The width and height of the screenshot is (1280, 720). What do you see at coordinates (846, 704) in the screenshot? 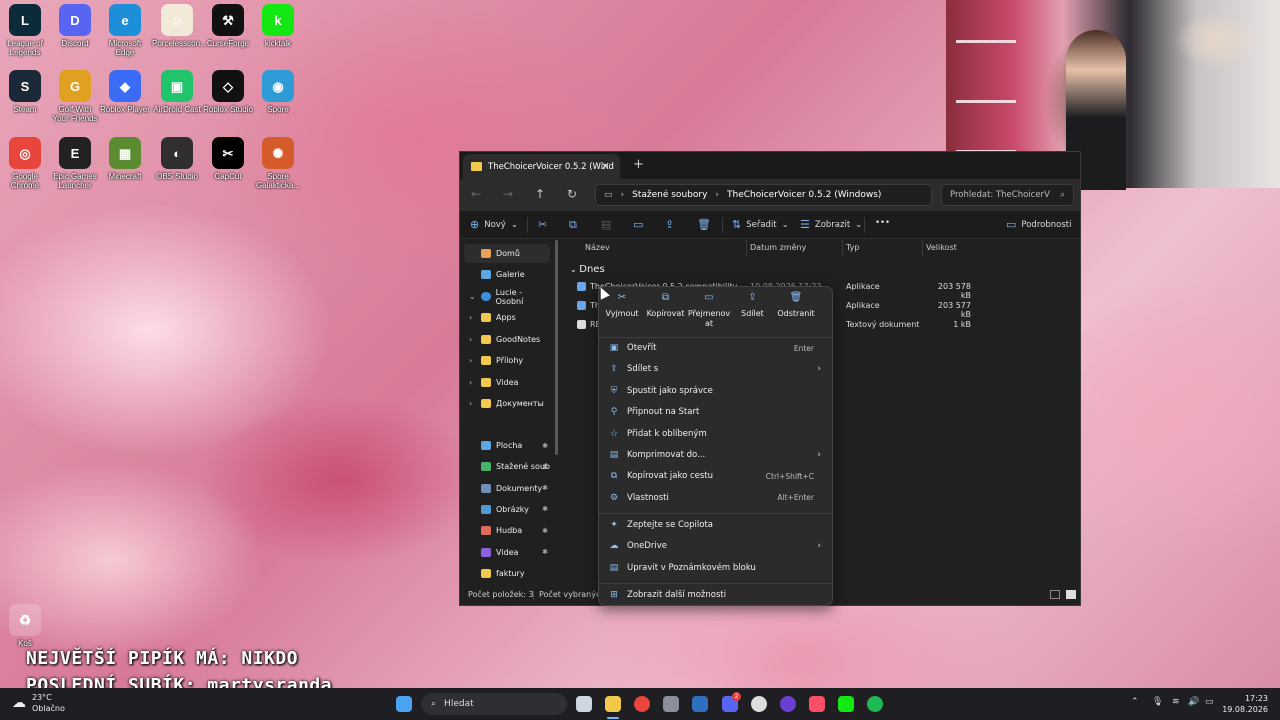
I see `kick-taskbar-icon` at bounding box center [846, 704].